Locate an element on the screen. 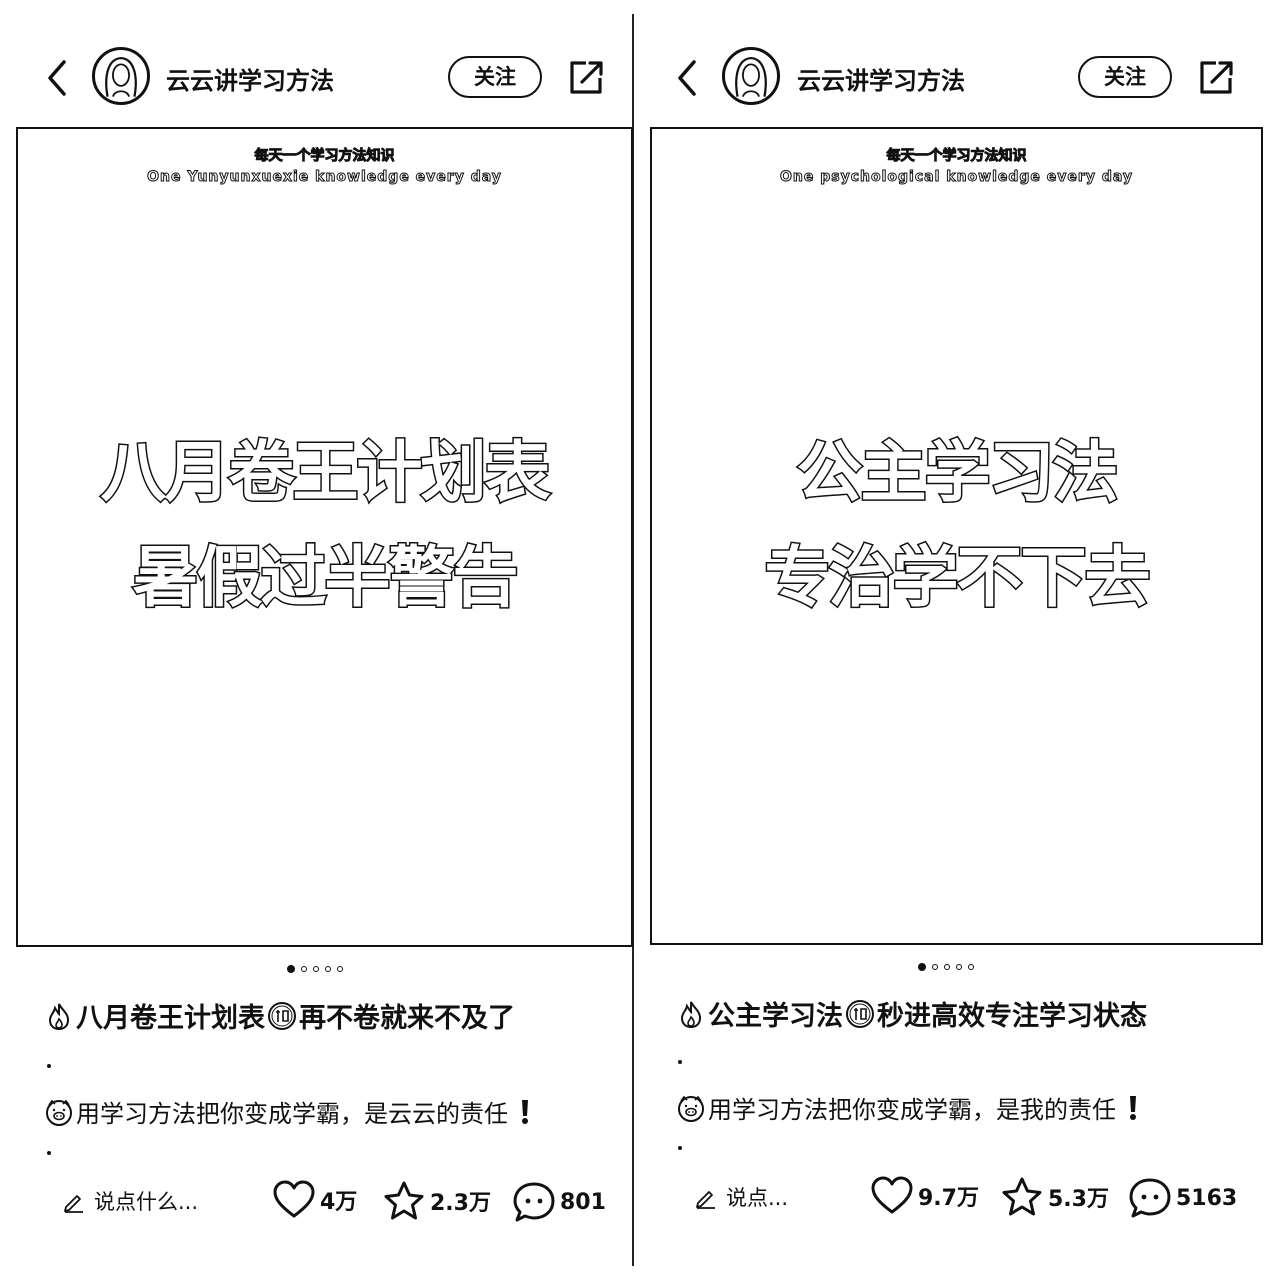  card-header-en: One psychological knowledge every day is located at coordinates (956, 177).